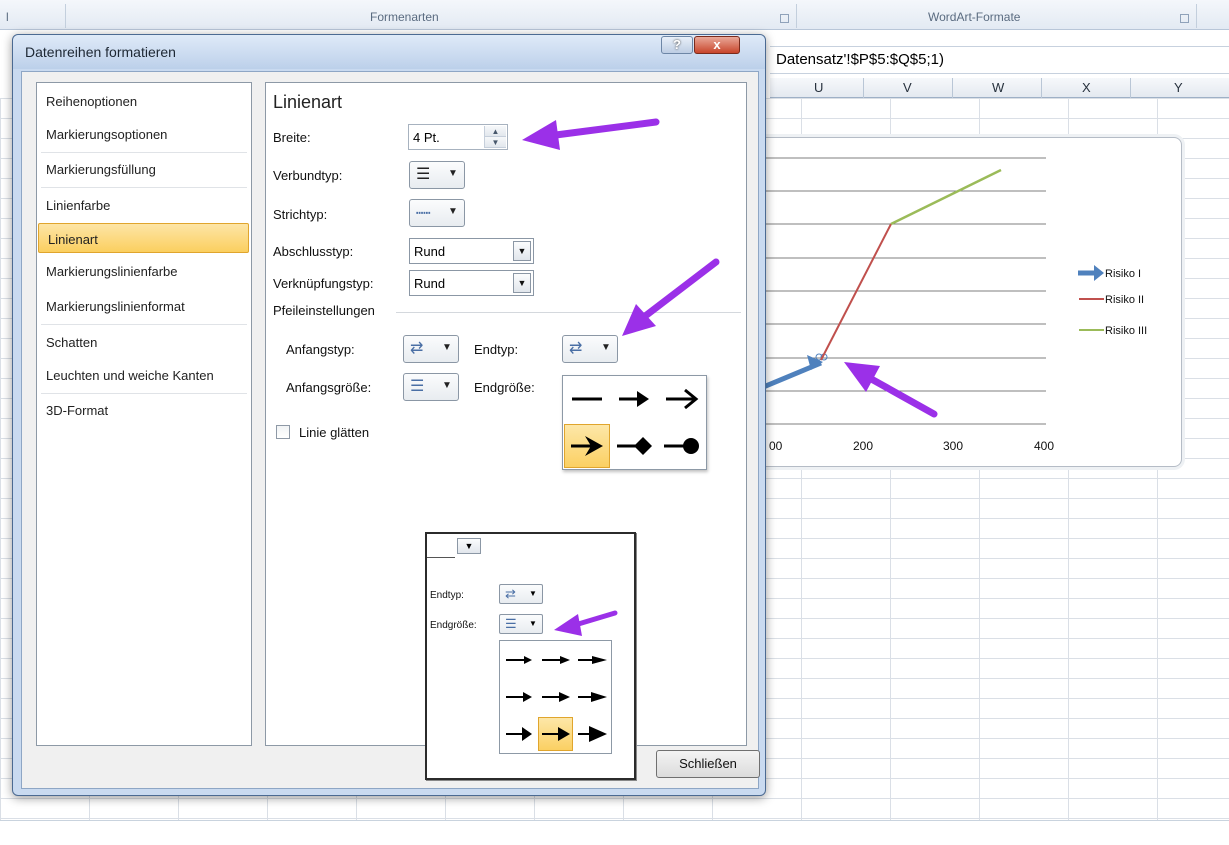 The width and height of the screenshot is (1229, 845). Describe the element at coordinates (590, 349) in the screenshot. I see `end-type-dropdown: ⇄ ▼` at that location.